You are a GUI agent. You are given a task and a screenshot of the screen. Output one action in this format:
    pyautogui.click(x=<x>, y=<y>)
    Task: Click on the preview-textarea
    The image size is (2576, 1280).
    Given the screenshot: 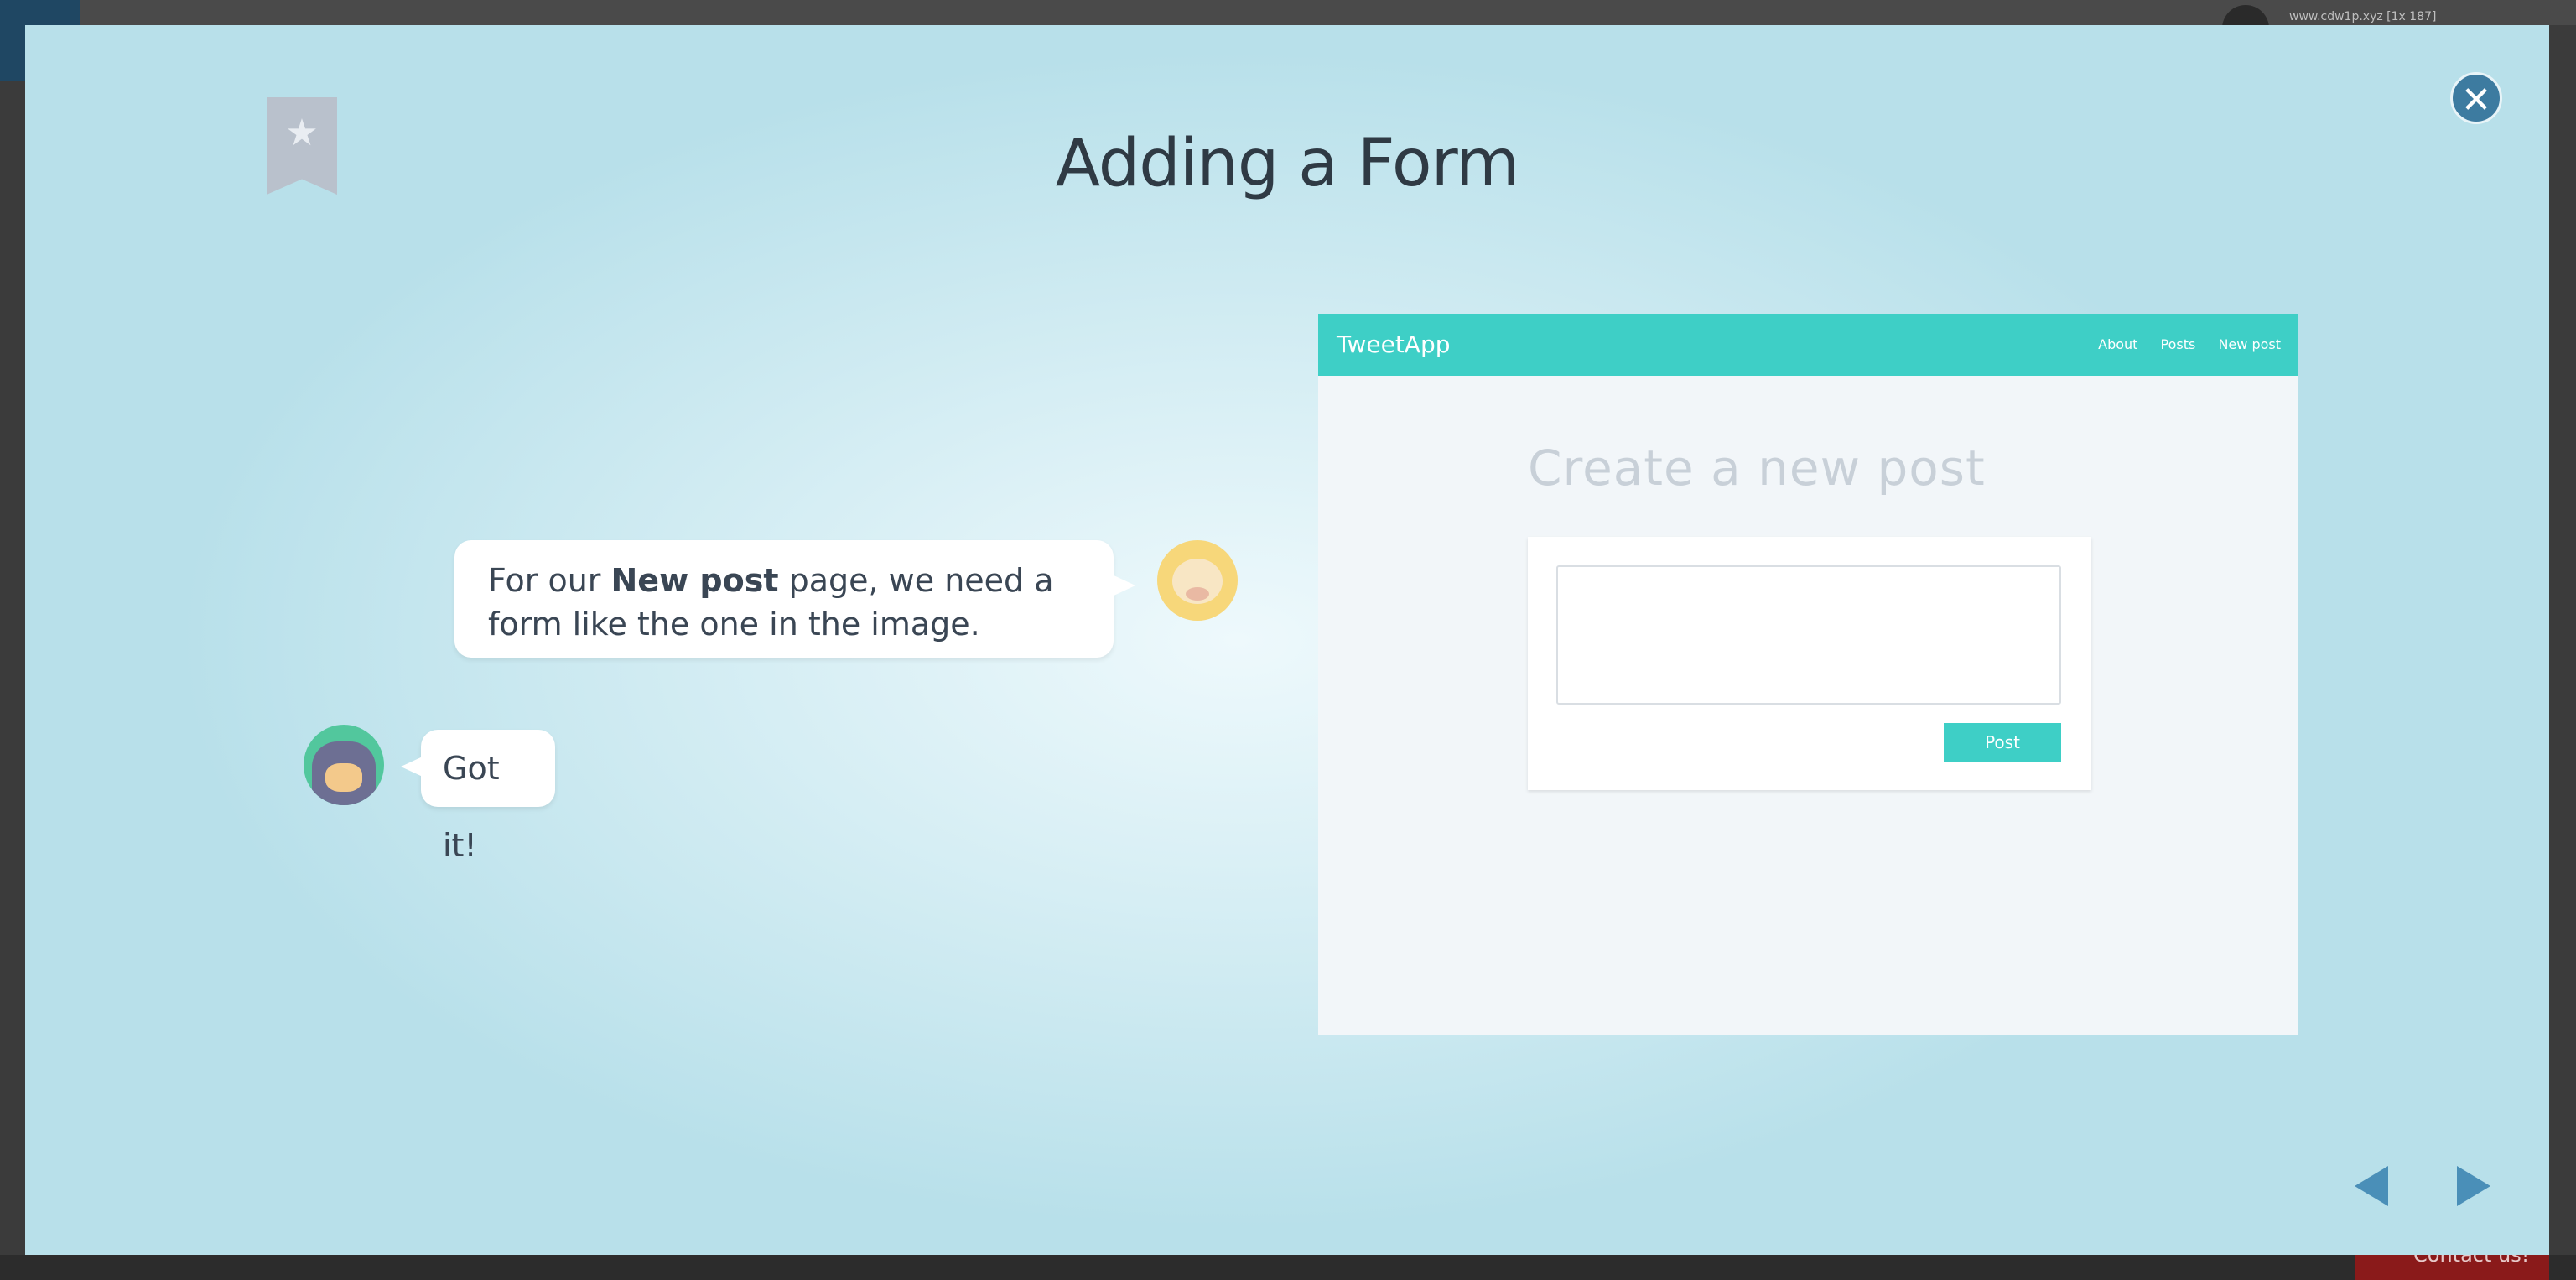 What is the action you would take?
    pyautogui.click(x=1809, y=635)
    